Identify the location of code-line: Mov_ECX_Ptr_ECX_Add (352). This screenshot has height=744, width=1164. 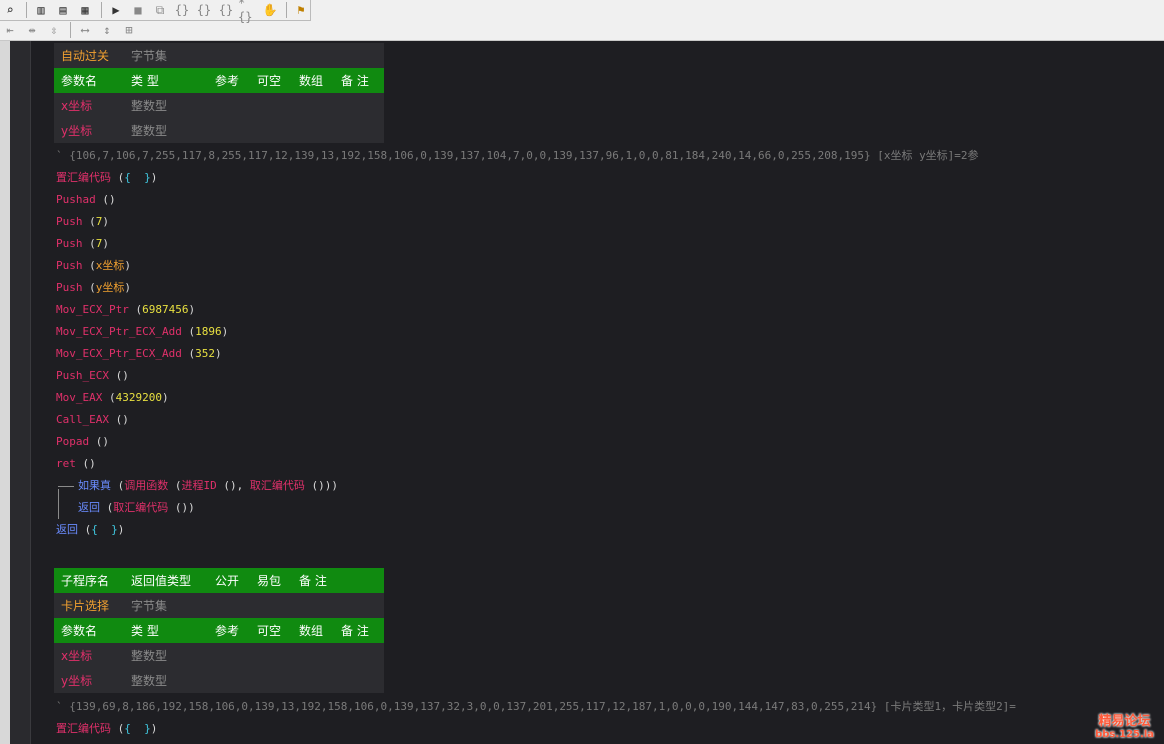
(139, 354).